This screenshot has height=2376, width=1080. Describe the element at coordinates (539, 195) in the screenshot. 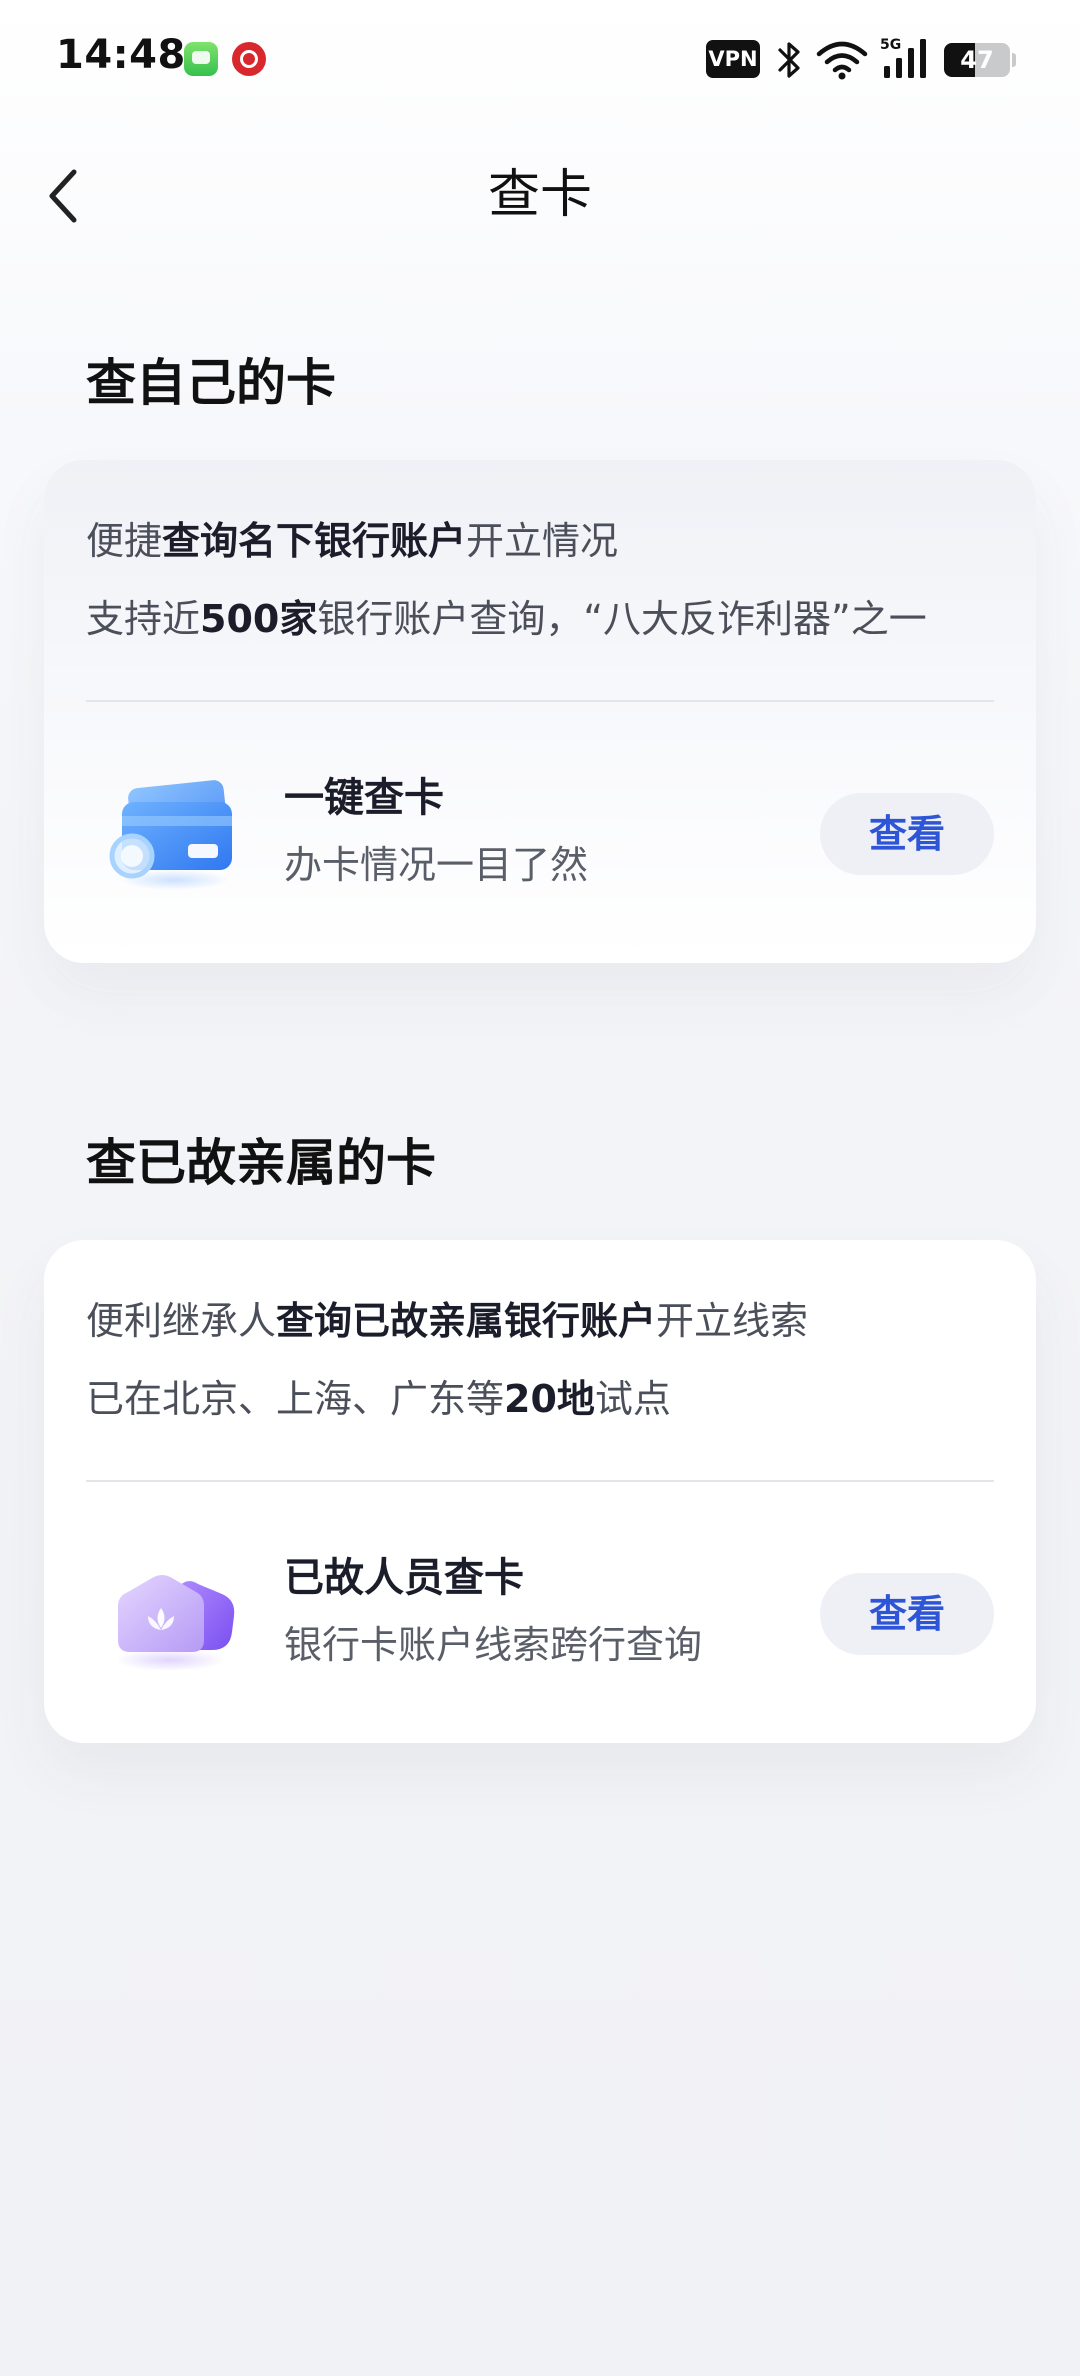

I see `page-title: 查卡` at that location.